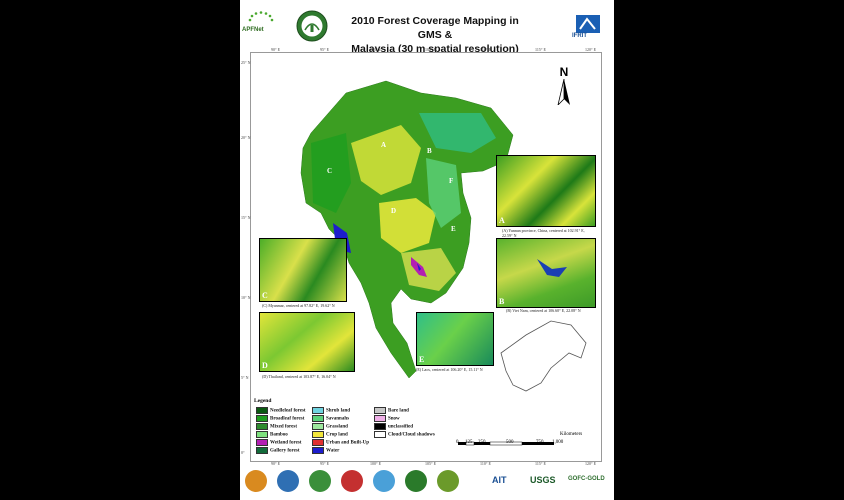  I want to click on legend-label: Wetland forest, so click(286, 443).